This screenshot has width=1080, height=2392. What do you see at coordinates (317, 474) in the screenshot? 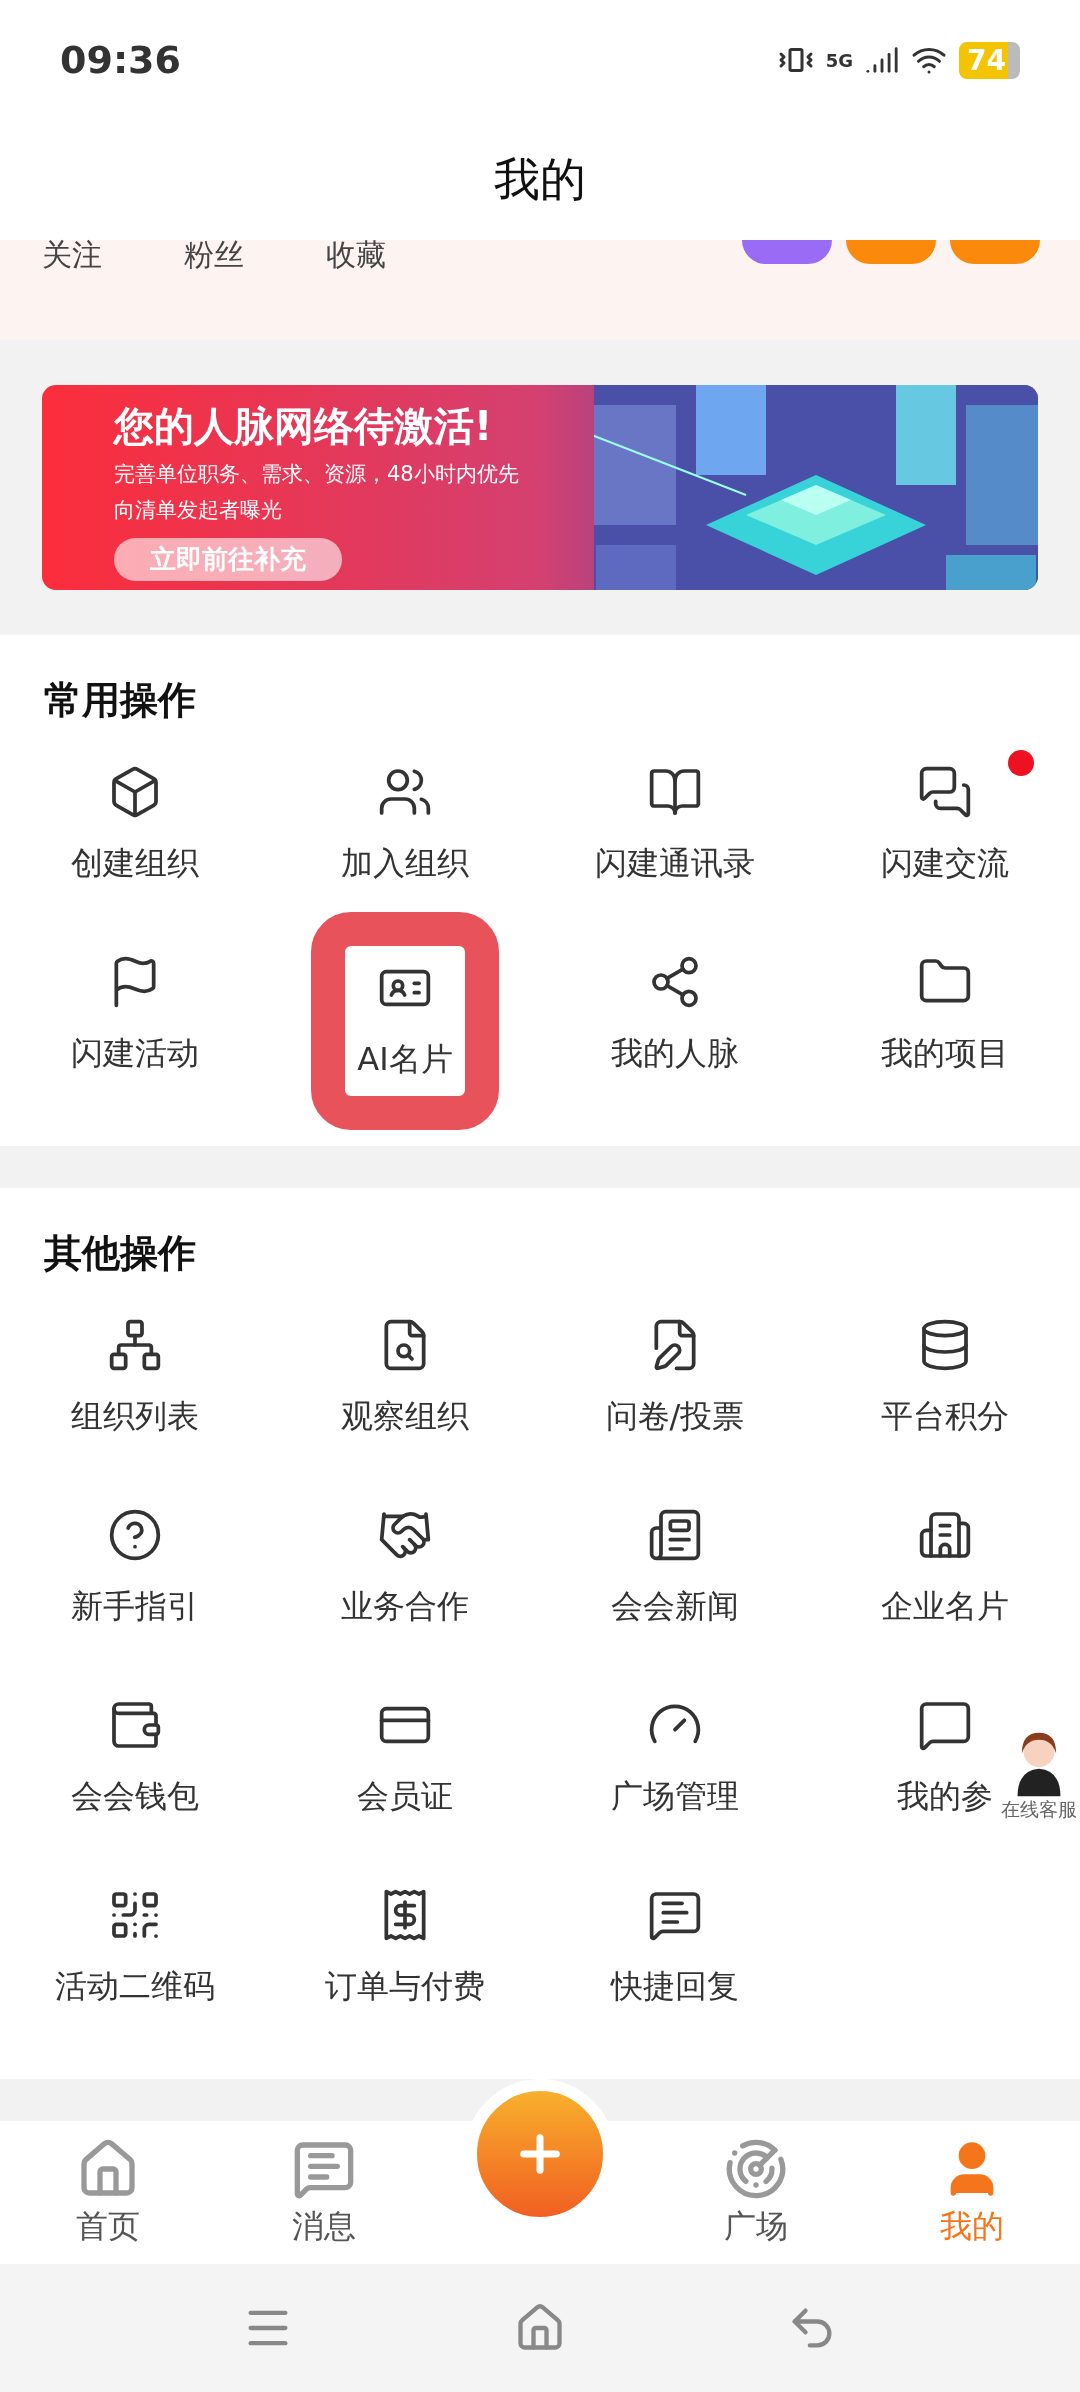
I see `banner-subtitle: 完善单位职务、需求、资源，48小时内优先` at bounding box center [317, 474].